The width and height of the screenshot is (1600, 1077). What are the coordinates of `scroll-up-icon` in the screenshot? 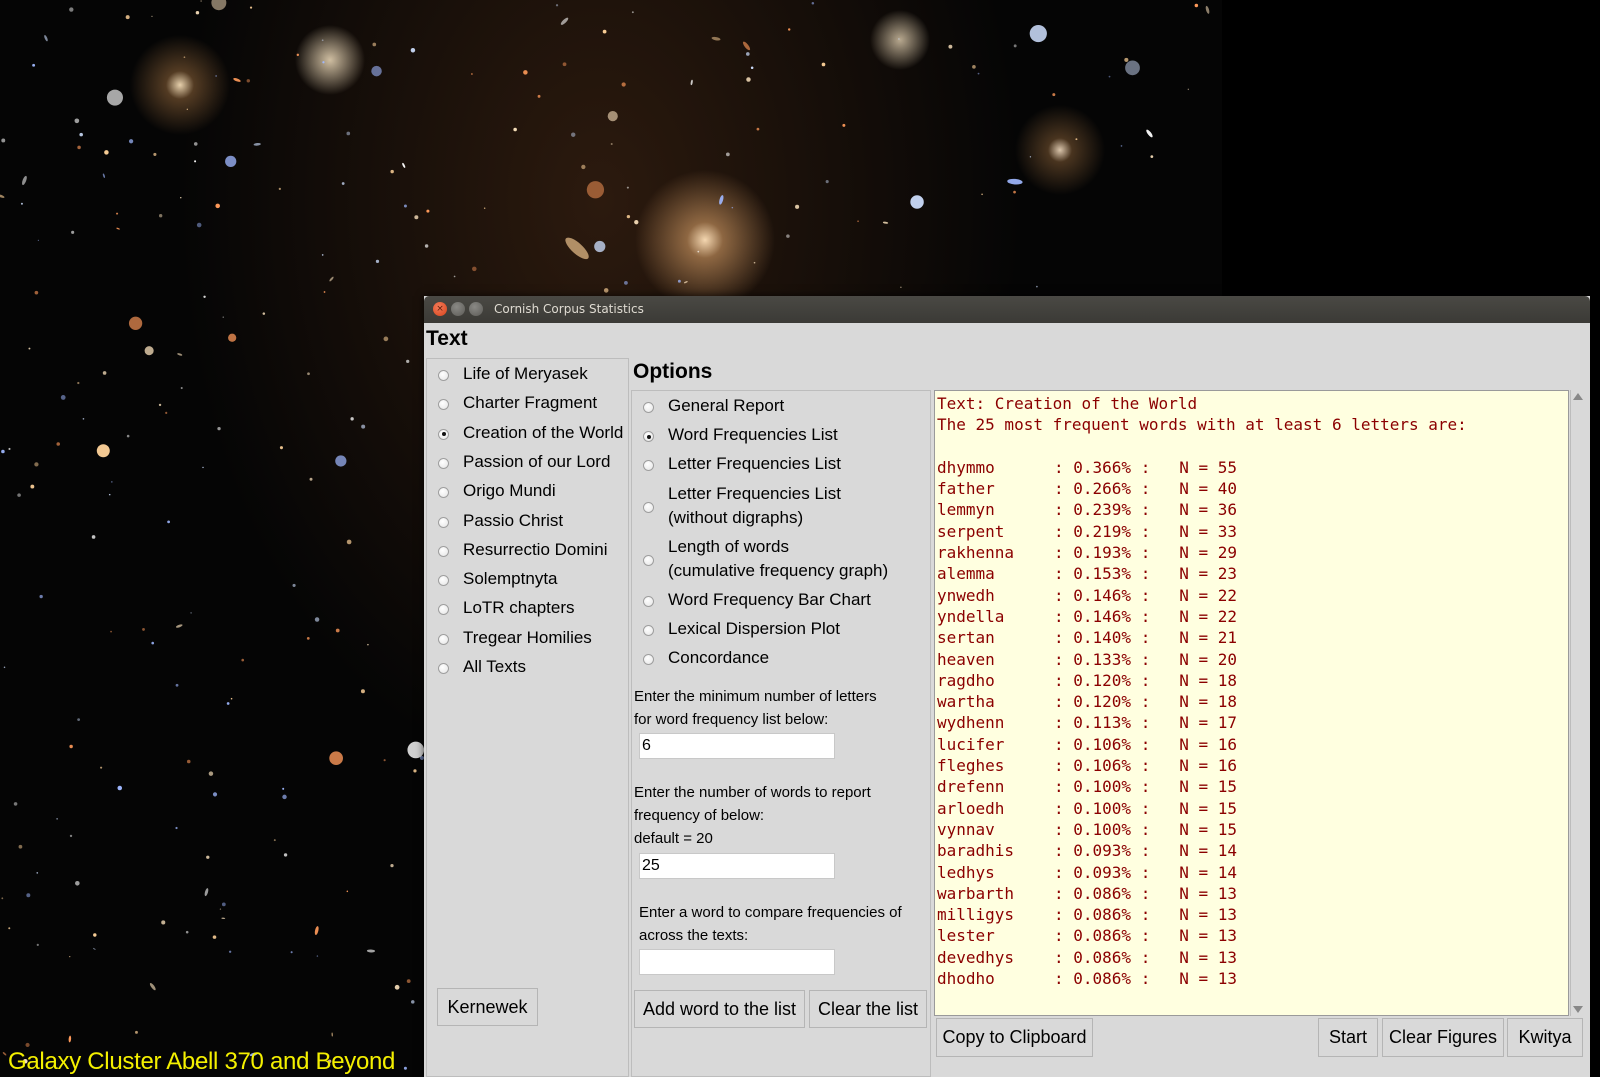 It's located at (1578, 396).